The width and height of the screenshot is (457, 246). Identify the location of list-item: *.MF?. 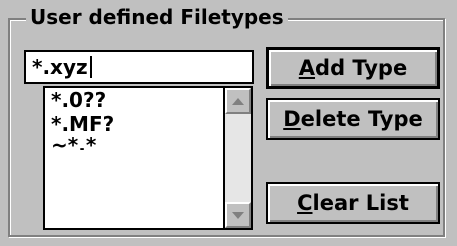
(134, 124).